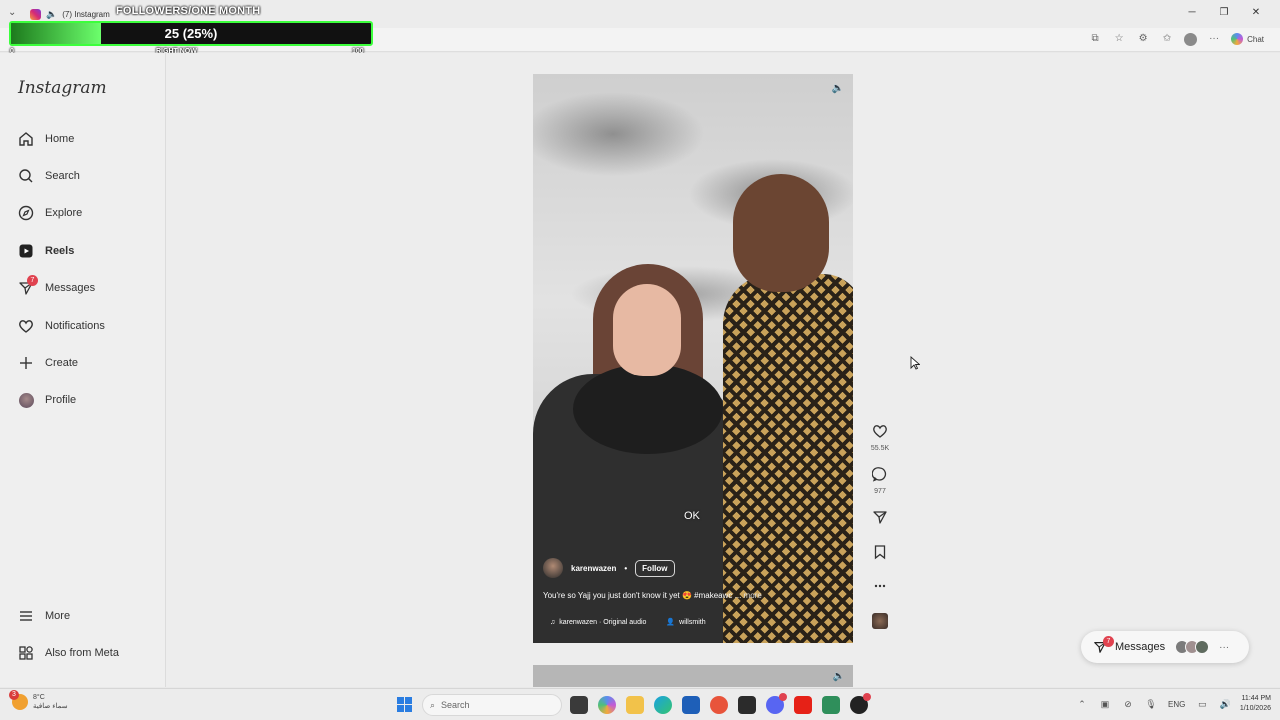  I want to click on favorite-star-icon: ☆, so click(1119, 39).